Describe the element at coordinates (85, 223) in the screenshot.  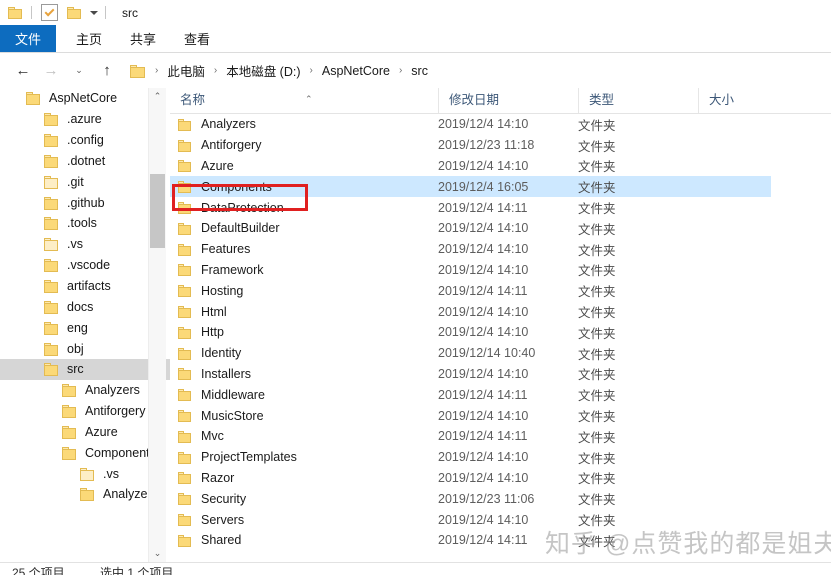
I see `sidebar-item-tools: .tools` at that location.